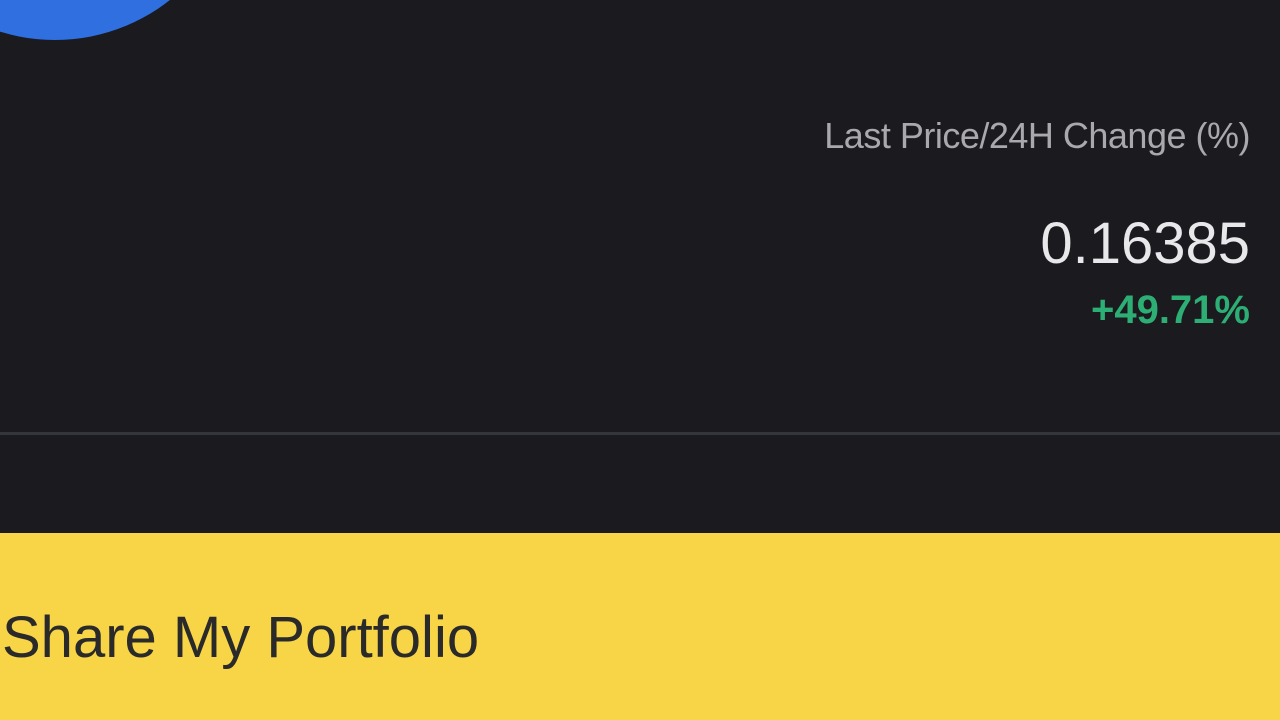 The image size is (1280, 720). I want to click on last-price-value: 0.16385, so click(1145, 243).